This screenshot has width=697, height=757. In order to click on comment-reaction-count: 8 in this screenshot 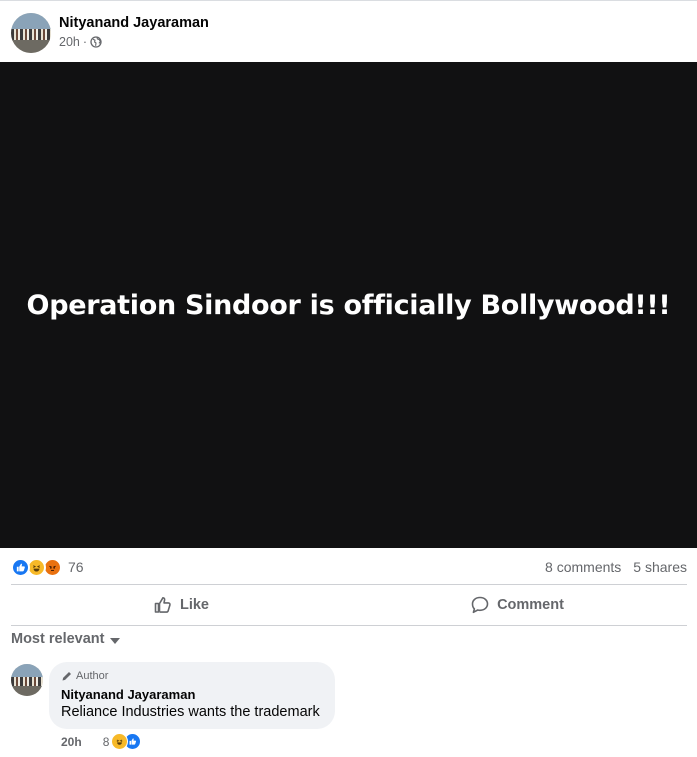, I will do `click(106, 742)`.